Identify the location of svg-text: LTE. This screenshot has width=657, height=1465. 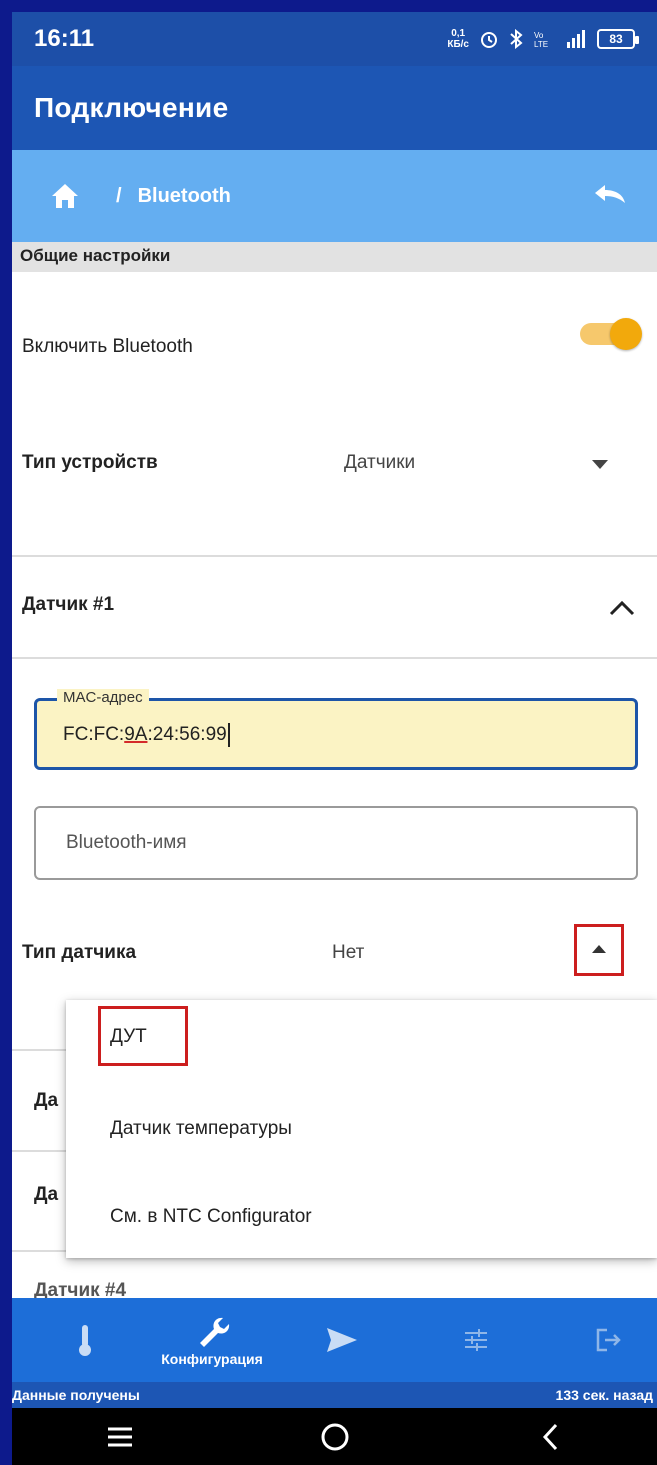
(541, 44).